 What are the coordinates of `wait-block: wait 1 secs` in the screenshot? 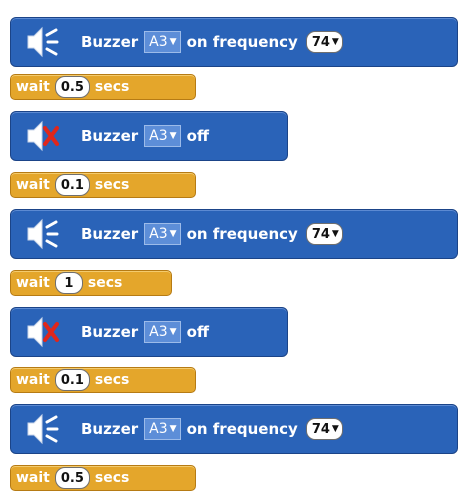 It's located at (91, 283).